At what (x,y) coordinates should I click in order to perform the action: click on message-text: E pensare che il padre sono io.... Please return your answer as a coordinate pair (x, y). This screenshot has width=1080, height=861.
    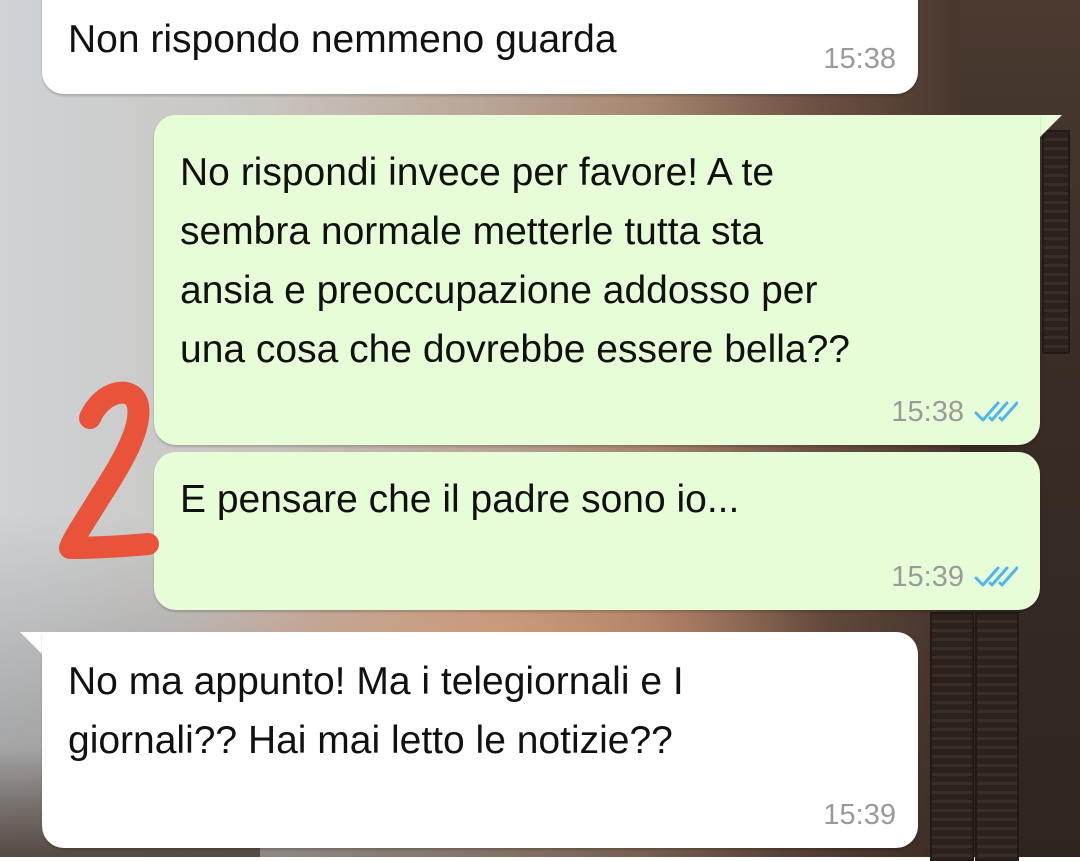
    Looking at the image, I should click on (460, 499).